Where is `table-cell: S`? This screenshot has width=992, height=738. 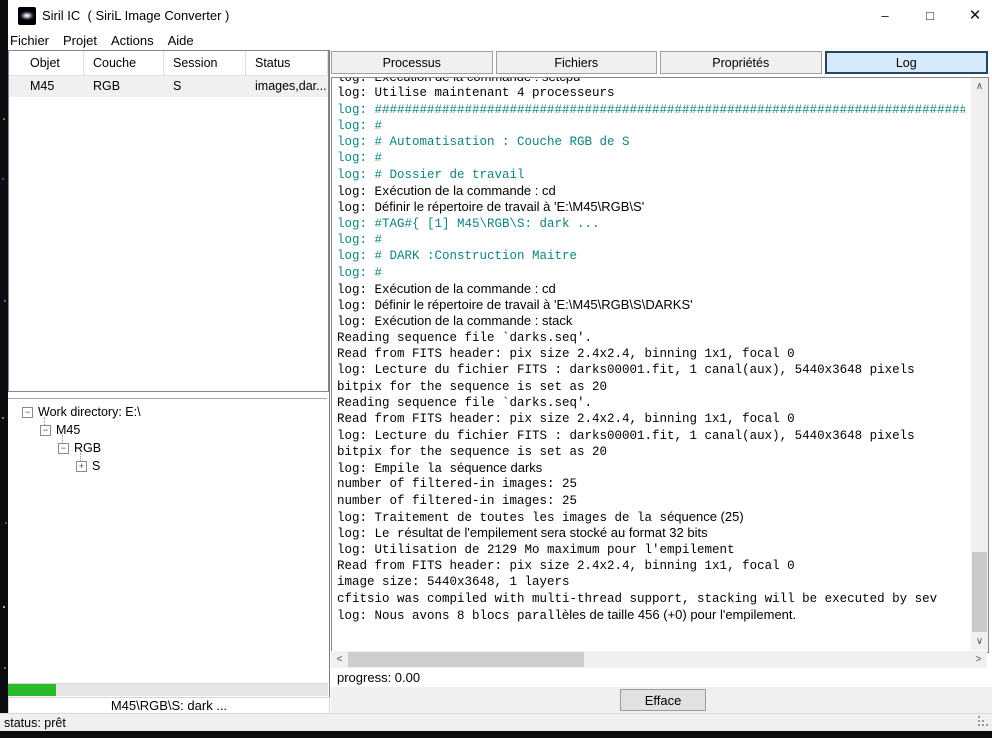 table-cell: S is located at coordinates (177, 86).